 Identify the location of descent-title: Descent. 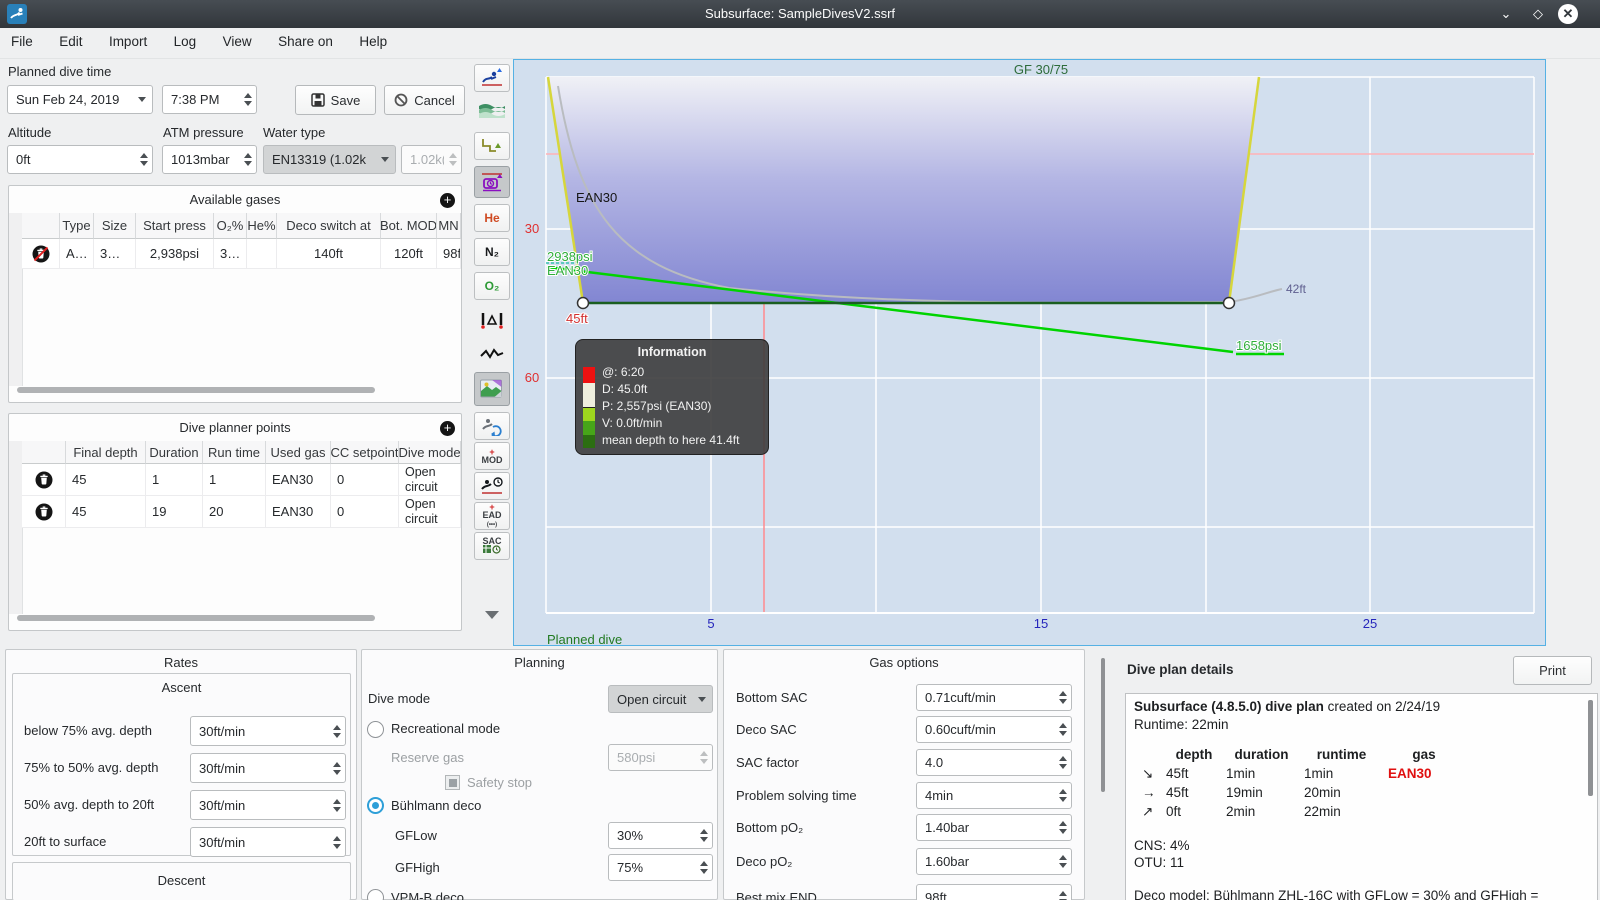
(181, 880).